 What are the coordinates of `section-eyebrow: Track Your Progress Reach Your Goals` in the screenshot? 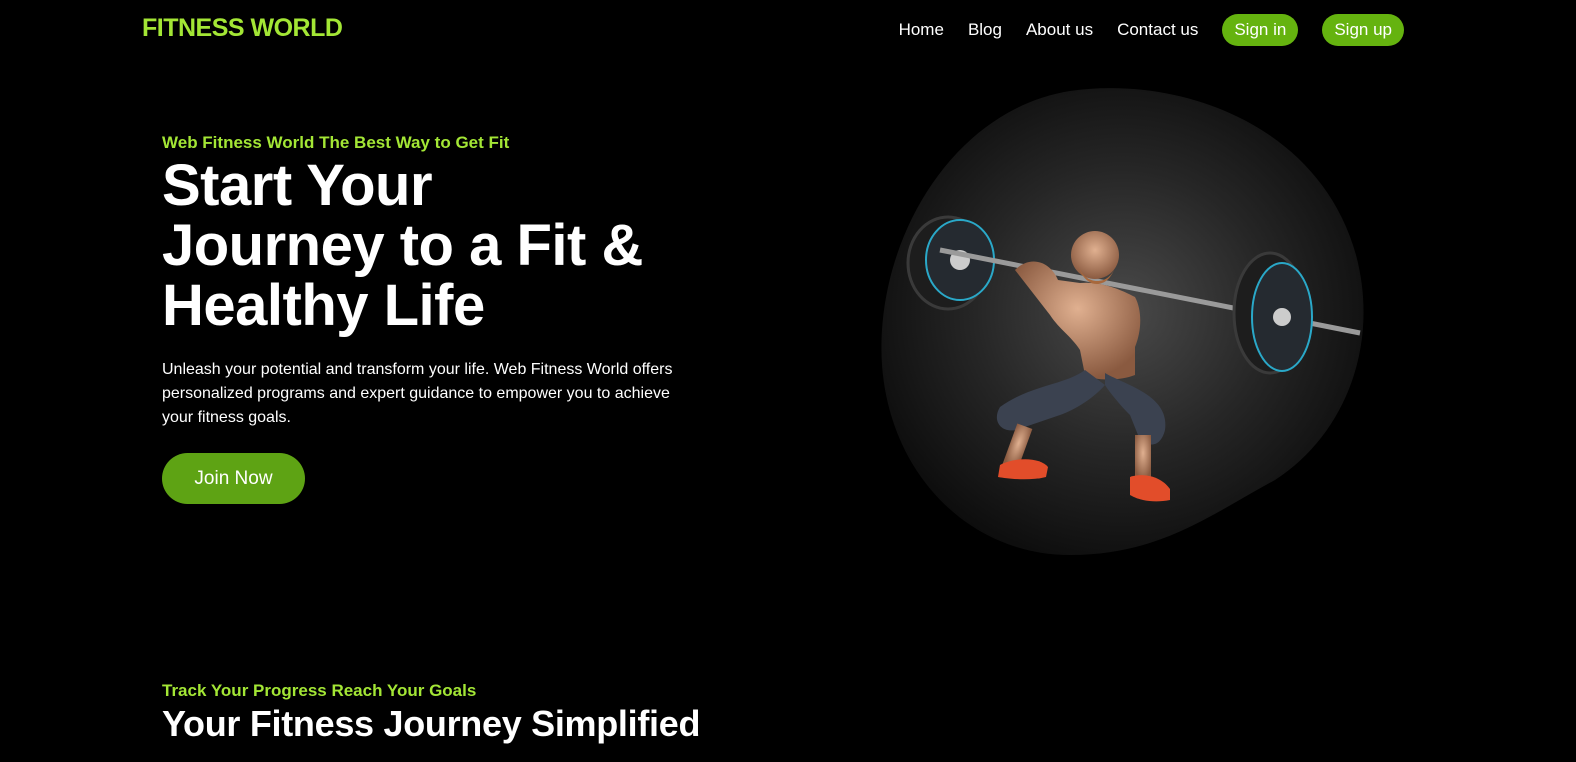 It's located at (319, 690).